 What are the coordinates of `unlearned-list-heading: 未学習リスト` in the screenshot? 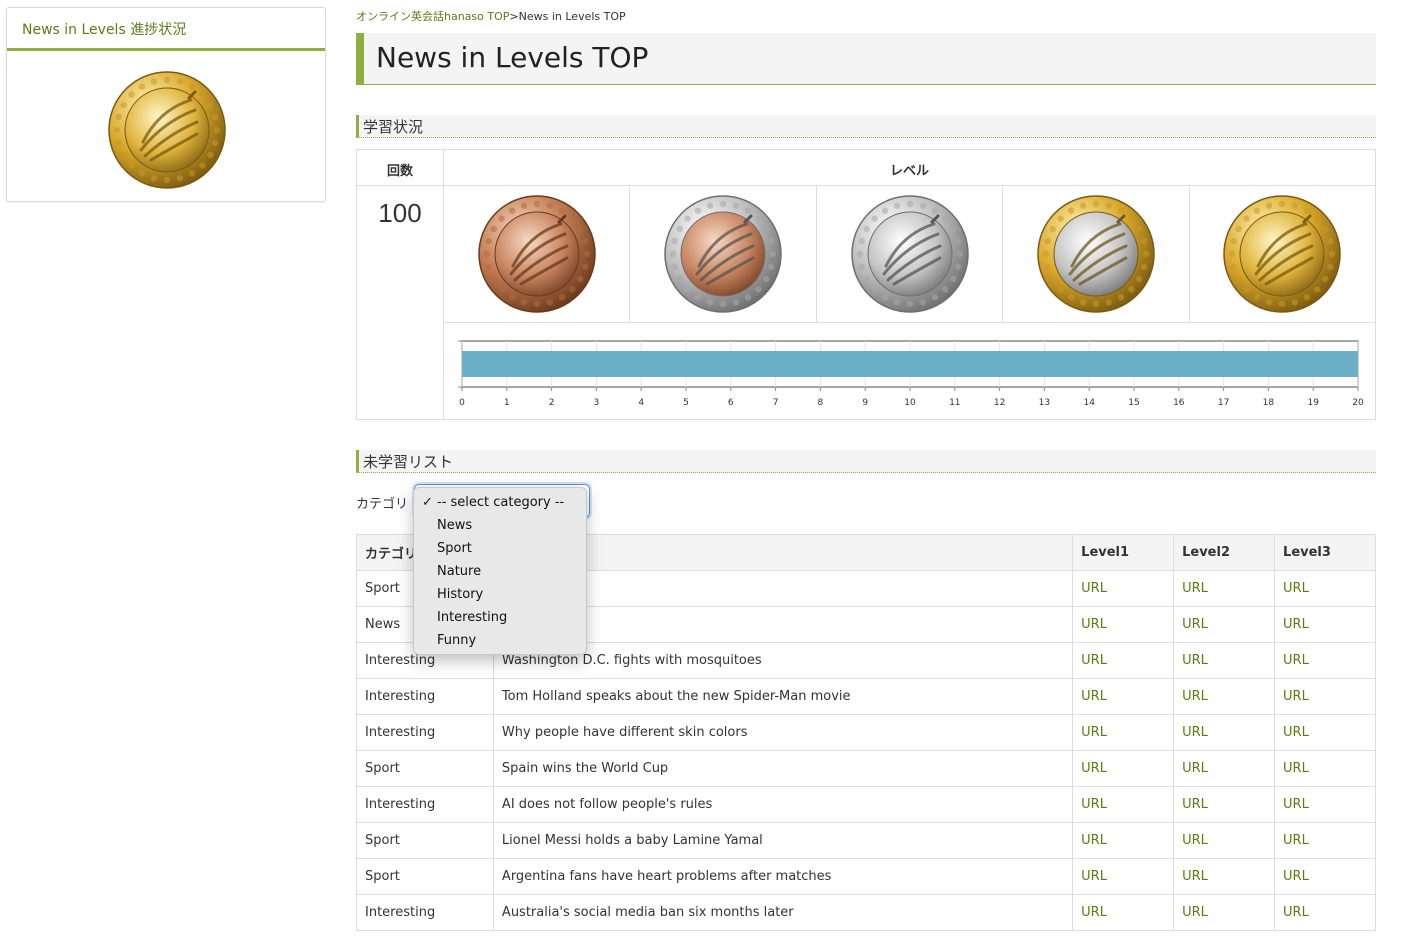 It's located at (866, 461).